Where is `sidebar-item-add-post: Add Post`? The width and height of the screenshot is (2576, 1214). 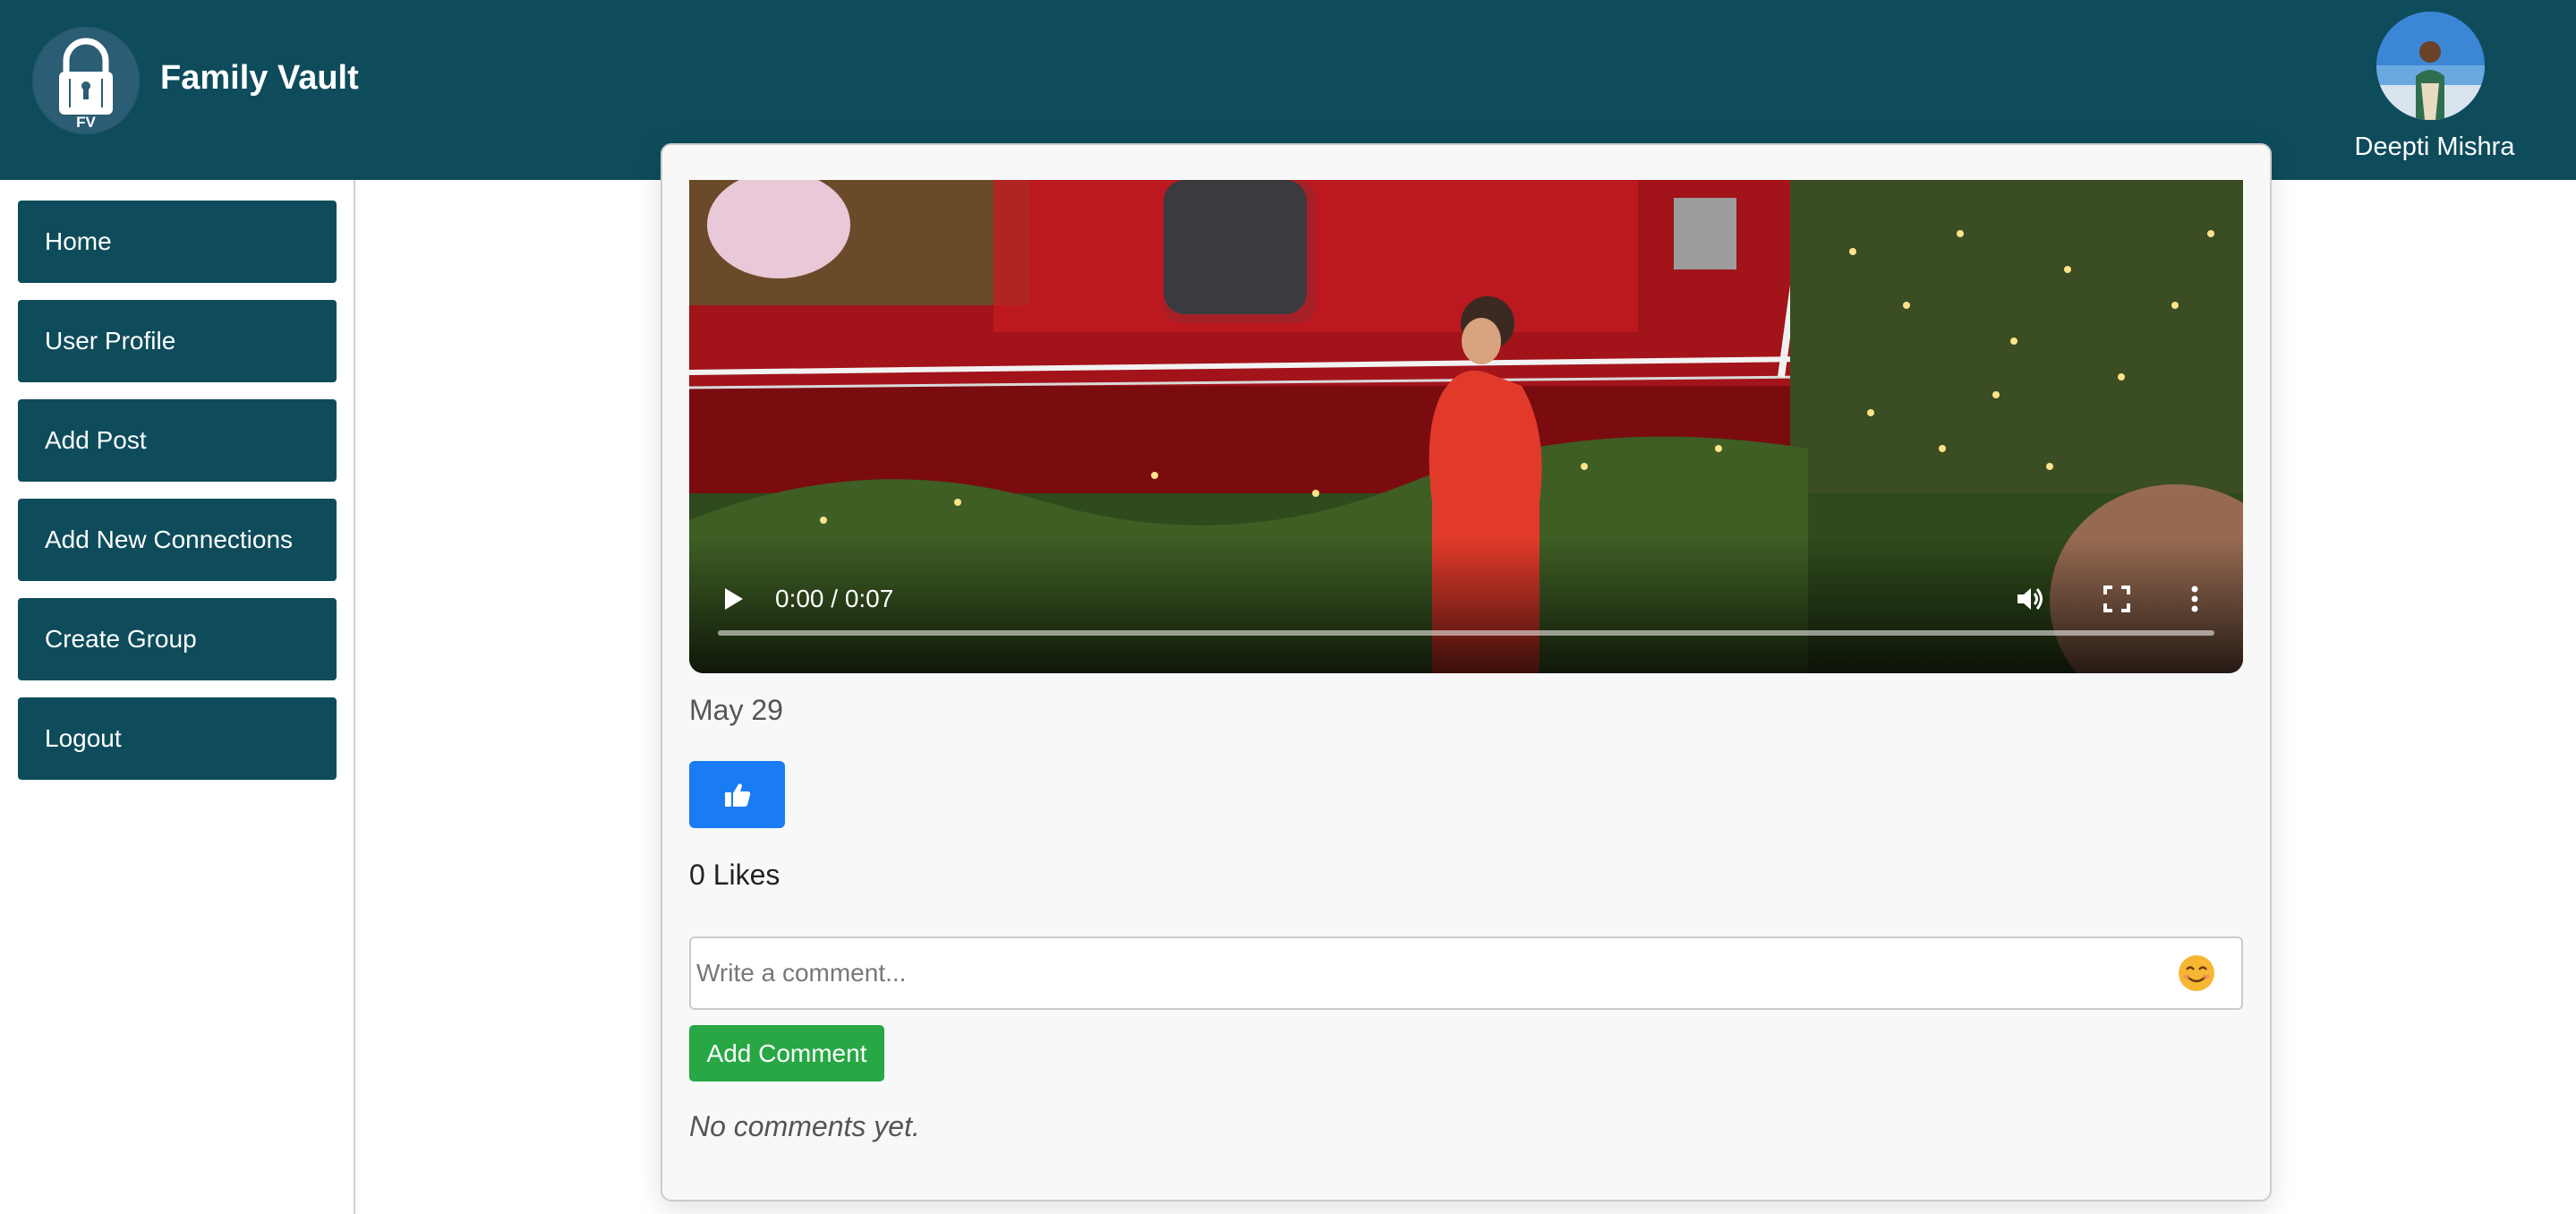
sidebar-item-add-post: Add Post is located at coordinates (177, 441).